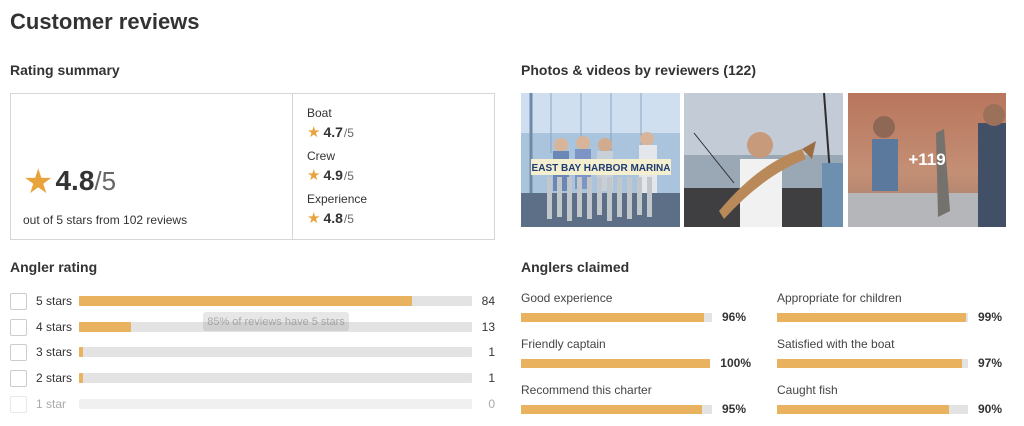  What do you see at coordinates (105, 21) in the screenshot?
I see `page-title: Customer reviews` at bounding box center [105, 21].